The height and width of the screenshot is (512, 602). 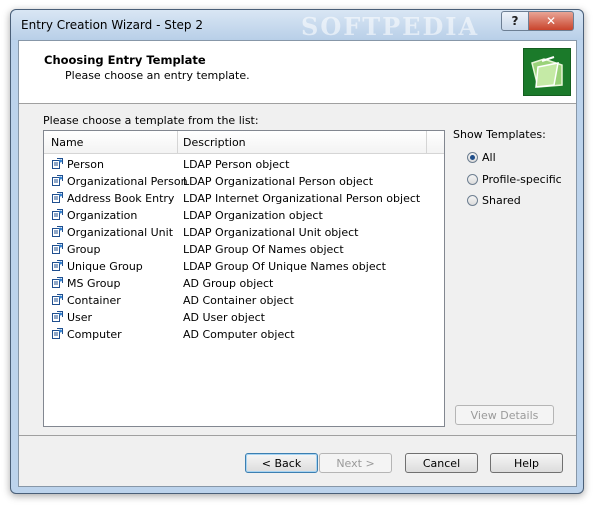 I want to click on header-title: Choosing Entry Template, so click(x=125, y=60).